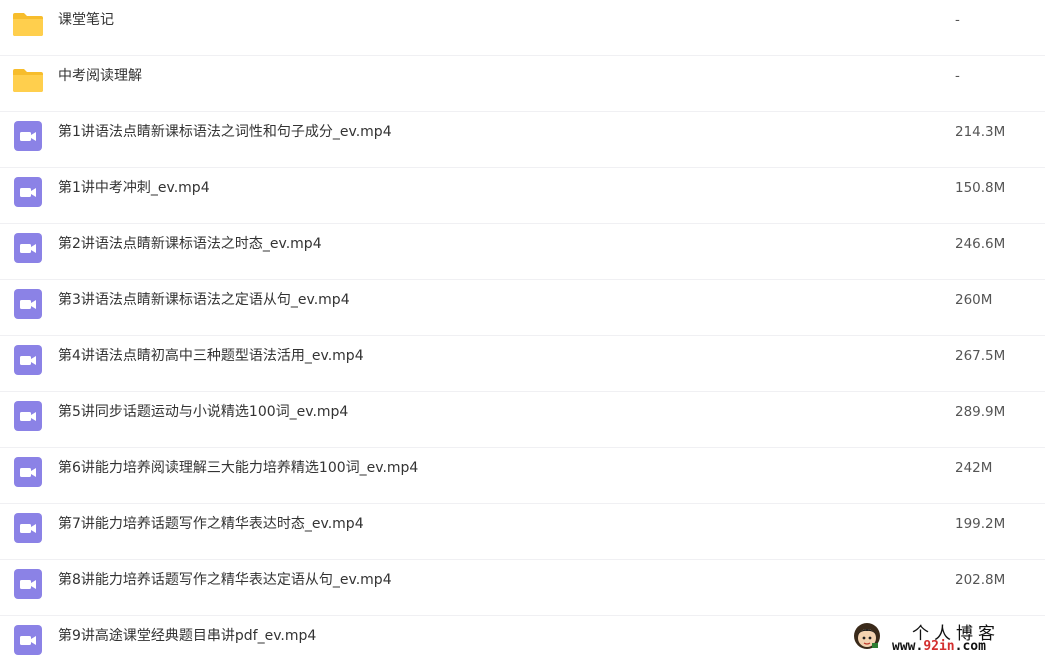 The image size is (1045, 672). Describe the element at coordinates (522, 532) in the screenshot. I see `list-item: 第7讲能力培养话题写作之精华表达时态_ev.mp4 199.2M` at that location.